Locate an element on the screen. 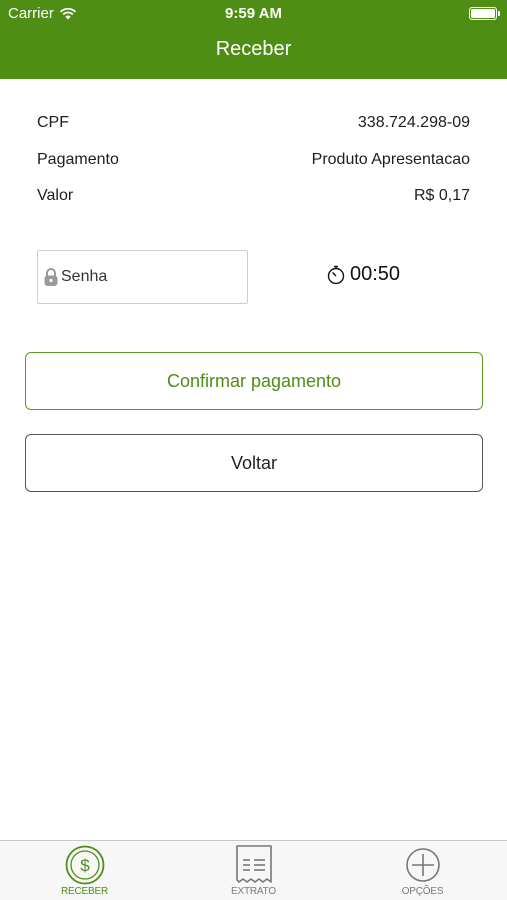 The height and width of the screenshot is (900, 507). battery-icon is located at coordinates (484, 13).